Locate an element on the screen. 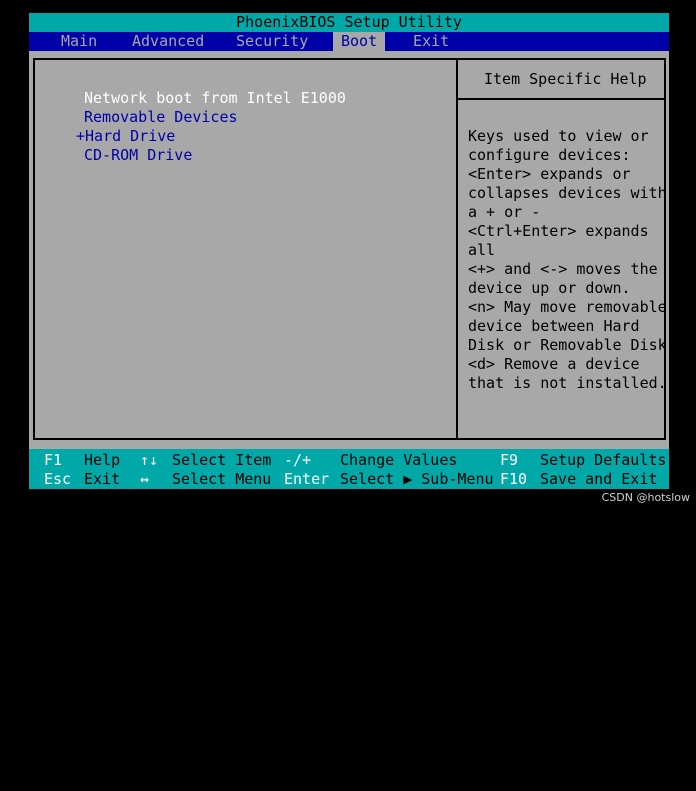  key-enter-desc: Select ▶ Sub-Menu is located at coordinates (417, 479).